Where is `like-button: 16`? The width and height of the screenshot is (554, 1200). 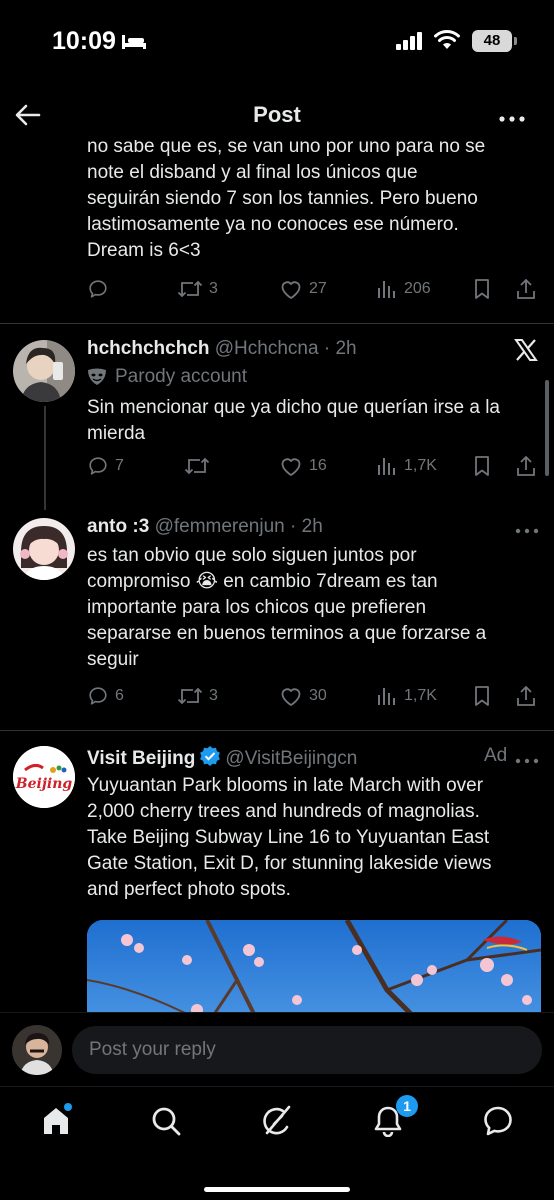 like-button: 16 is located at coordinates (303, 466).